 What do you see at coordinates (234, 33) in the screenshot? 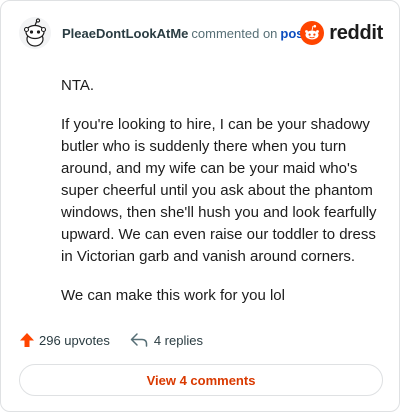
I see `byline-verb: commented on` at bounding box center [234, 33].